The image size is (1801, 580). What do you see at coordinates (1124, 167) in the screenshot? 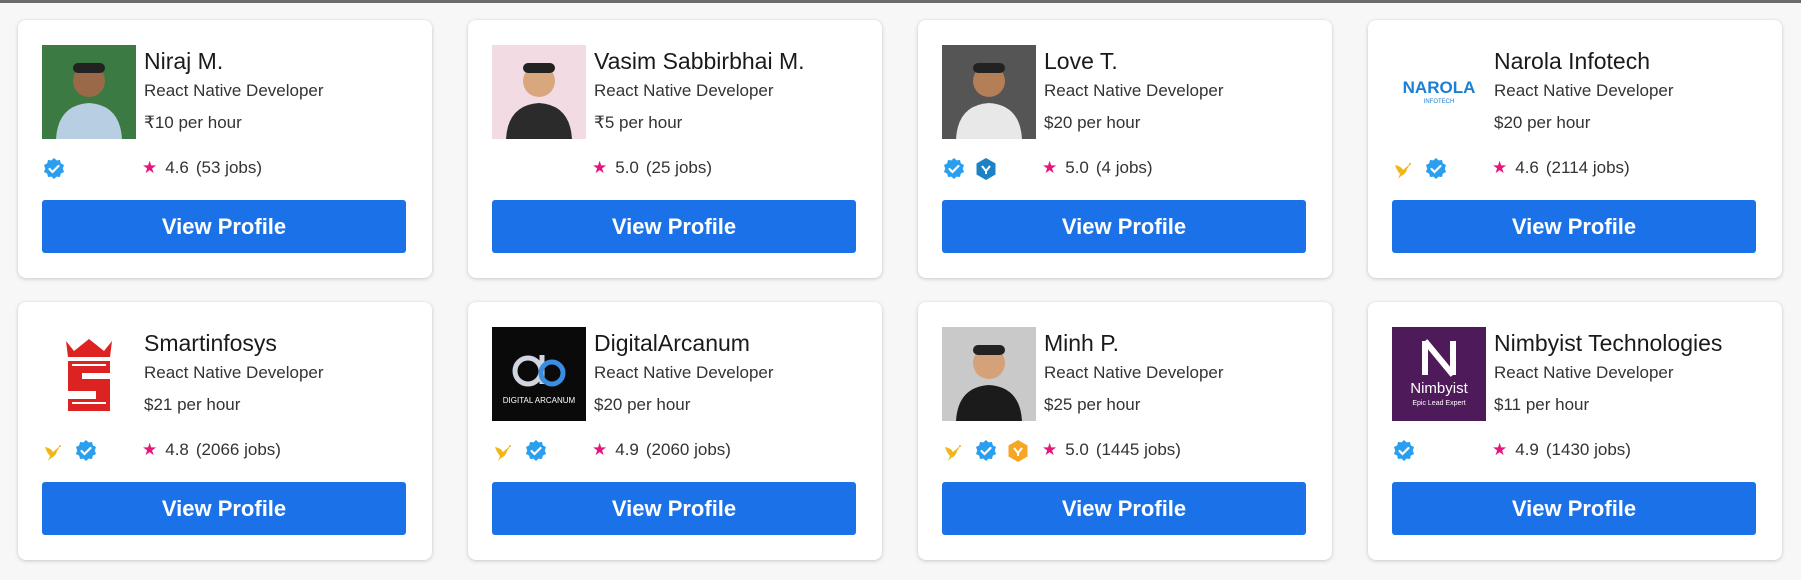
I see `jobs-count: (4 jobs)` at bounding box center [1124, 167].